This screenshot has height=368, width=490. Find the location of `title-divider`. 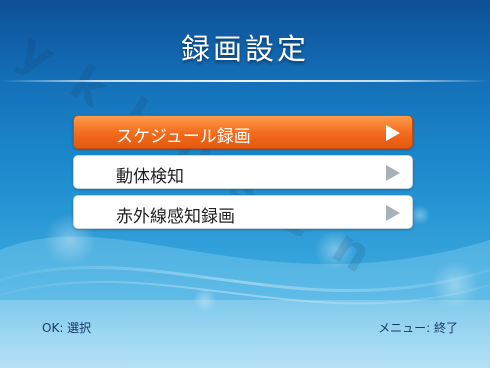

title-divider is located at coordinates (245, 81).